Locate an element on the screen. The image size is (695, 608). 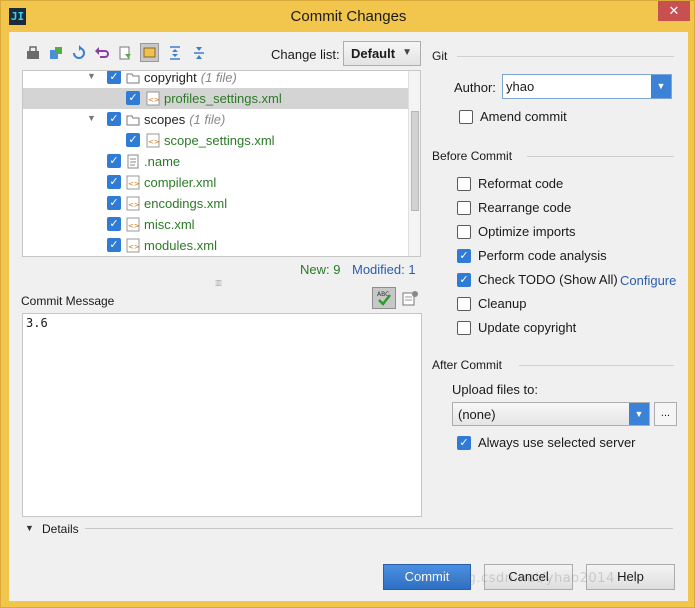
commit-message-label: Commit Message is located at coordinates (68, 301).